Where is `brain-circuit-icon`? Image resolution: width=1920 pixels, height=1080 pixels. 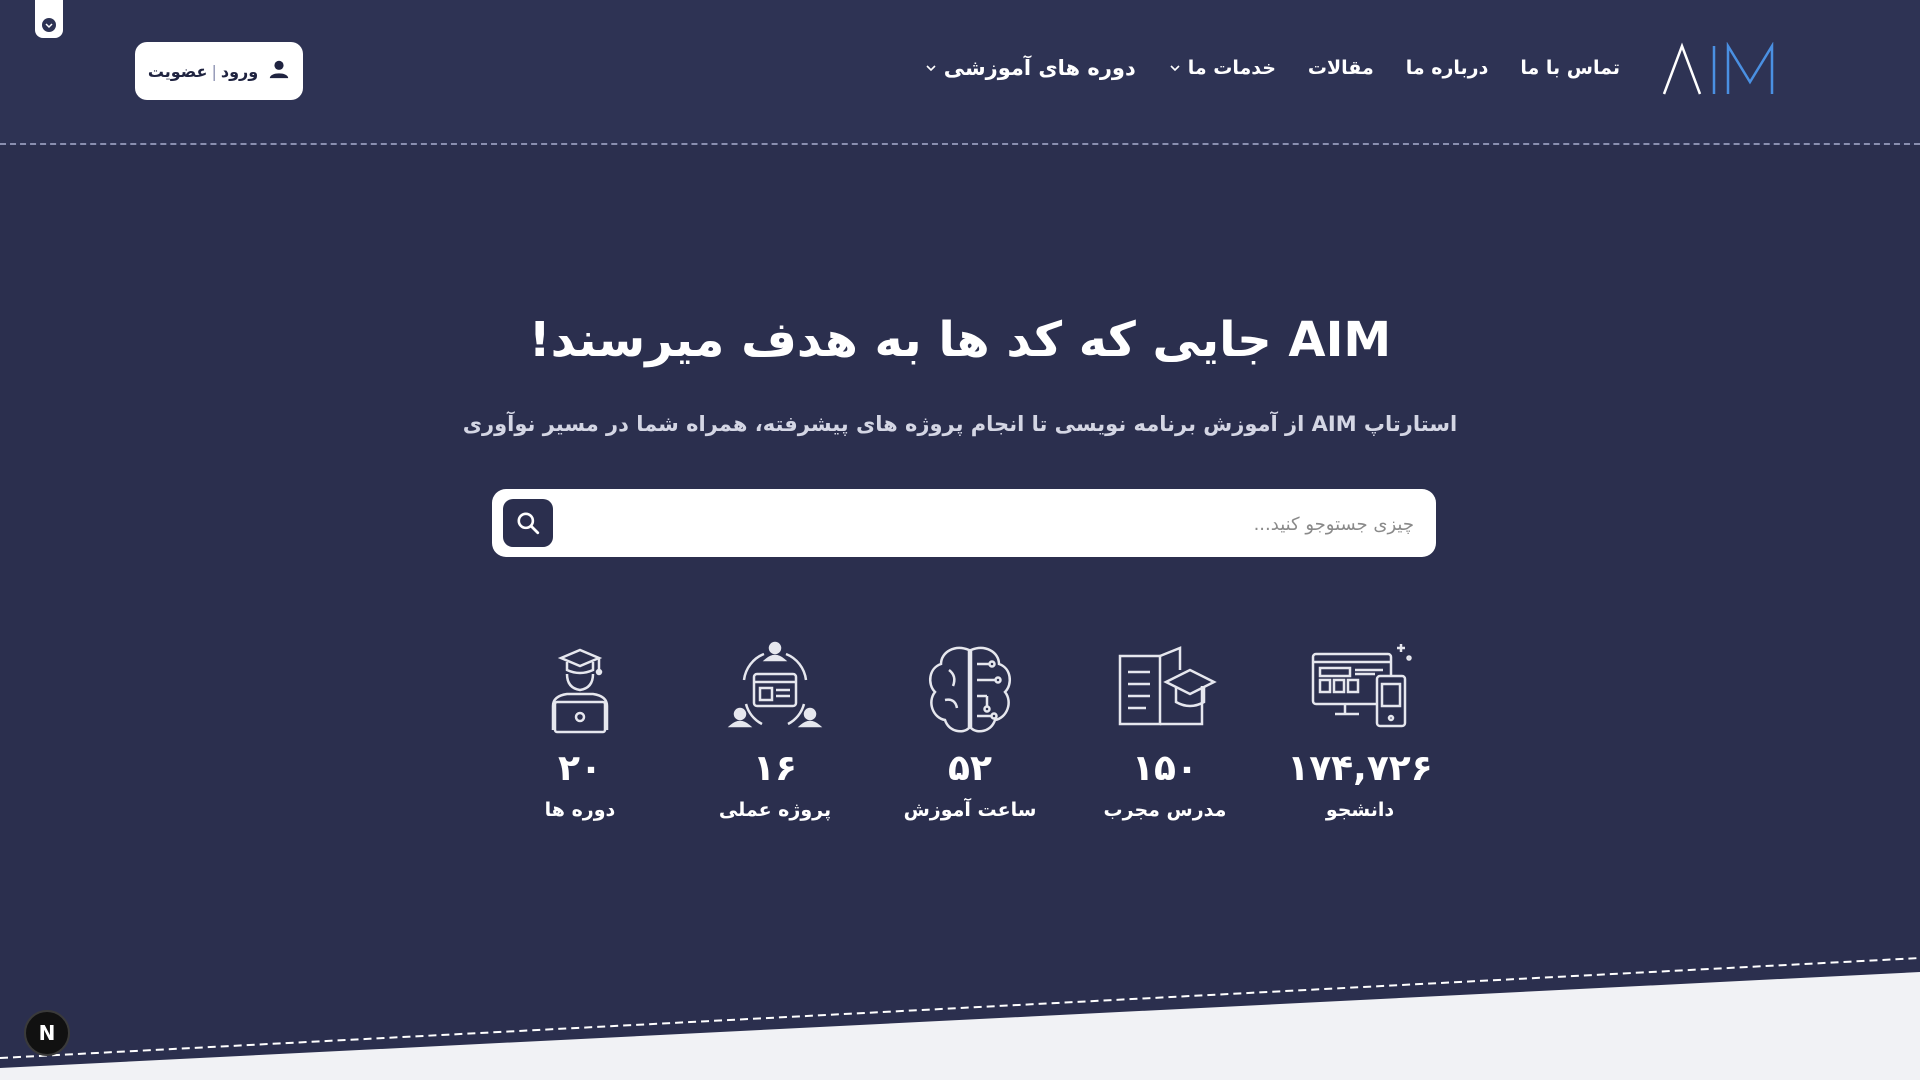
brain-circuit-icon is located at coordinates (970, 689).